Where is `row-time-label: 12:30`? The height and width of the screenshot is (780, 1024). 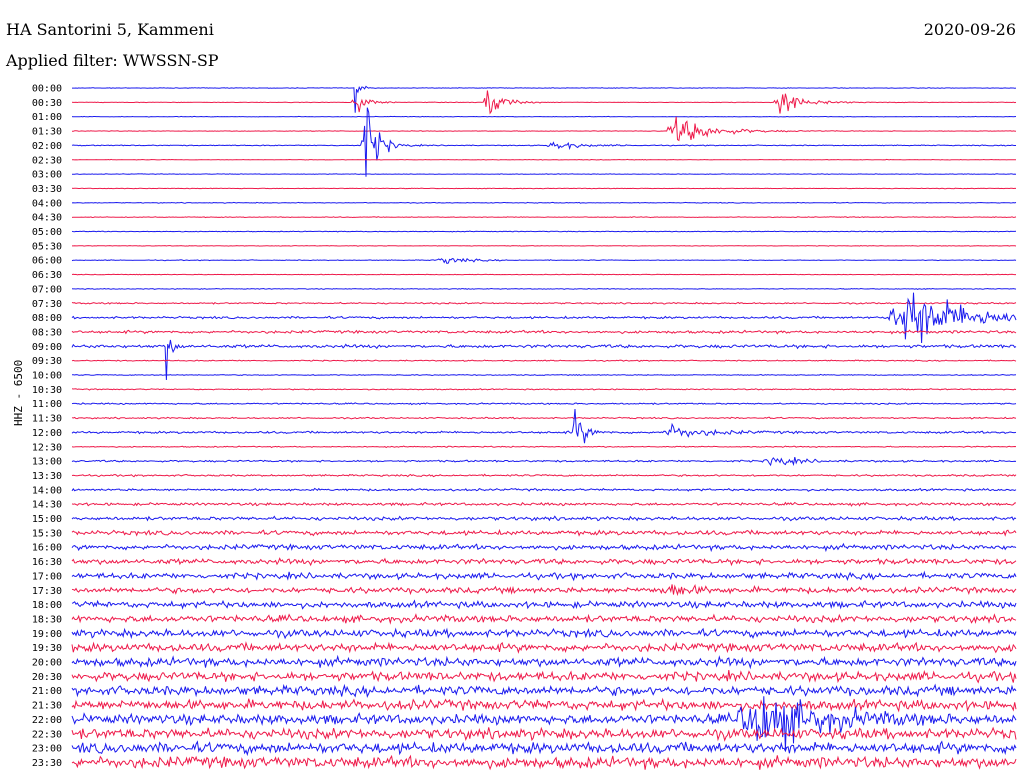 row-time-label: 12:30 is located at coordinates (47, 447).